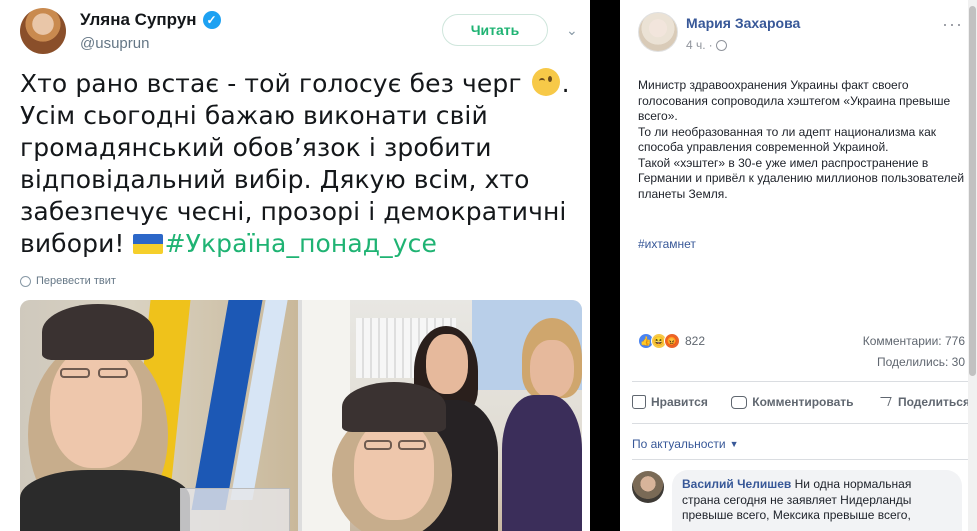 Image resolution: width=977 pixels, height=531 pixels. Describe the element at coordinates (293, 211) in the screenshot. I see `tweet-text-line: забезпечує чесні, прозорі і демократичні` at that location.